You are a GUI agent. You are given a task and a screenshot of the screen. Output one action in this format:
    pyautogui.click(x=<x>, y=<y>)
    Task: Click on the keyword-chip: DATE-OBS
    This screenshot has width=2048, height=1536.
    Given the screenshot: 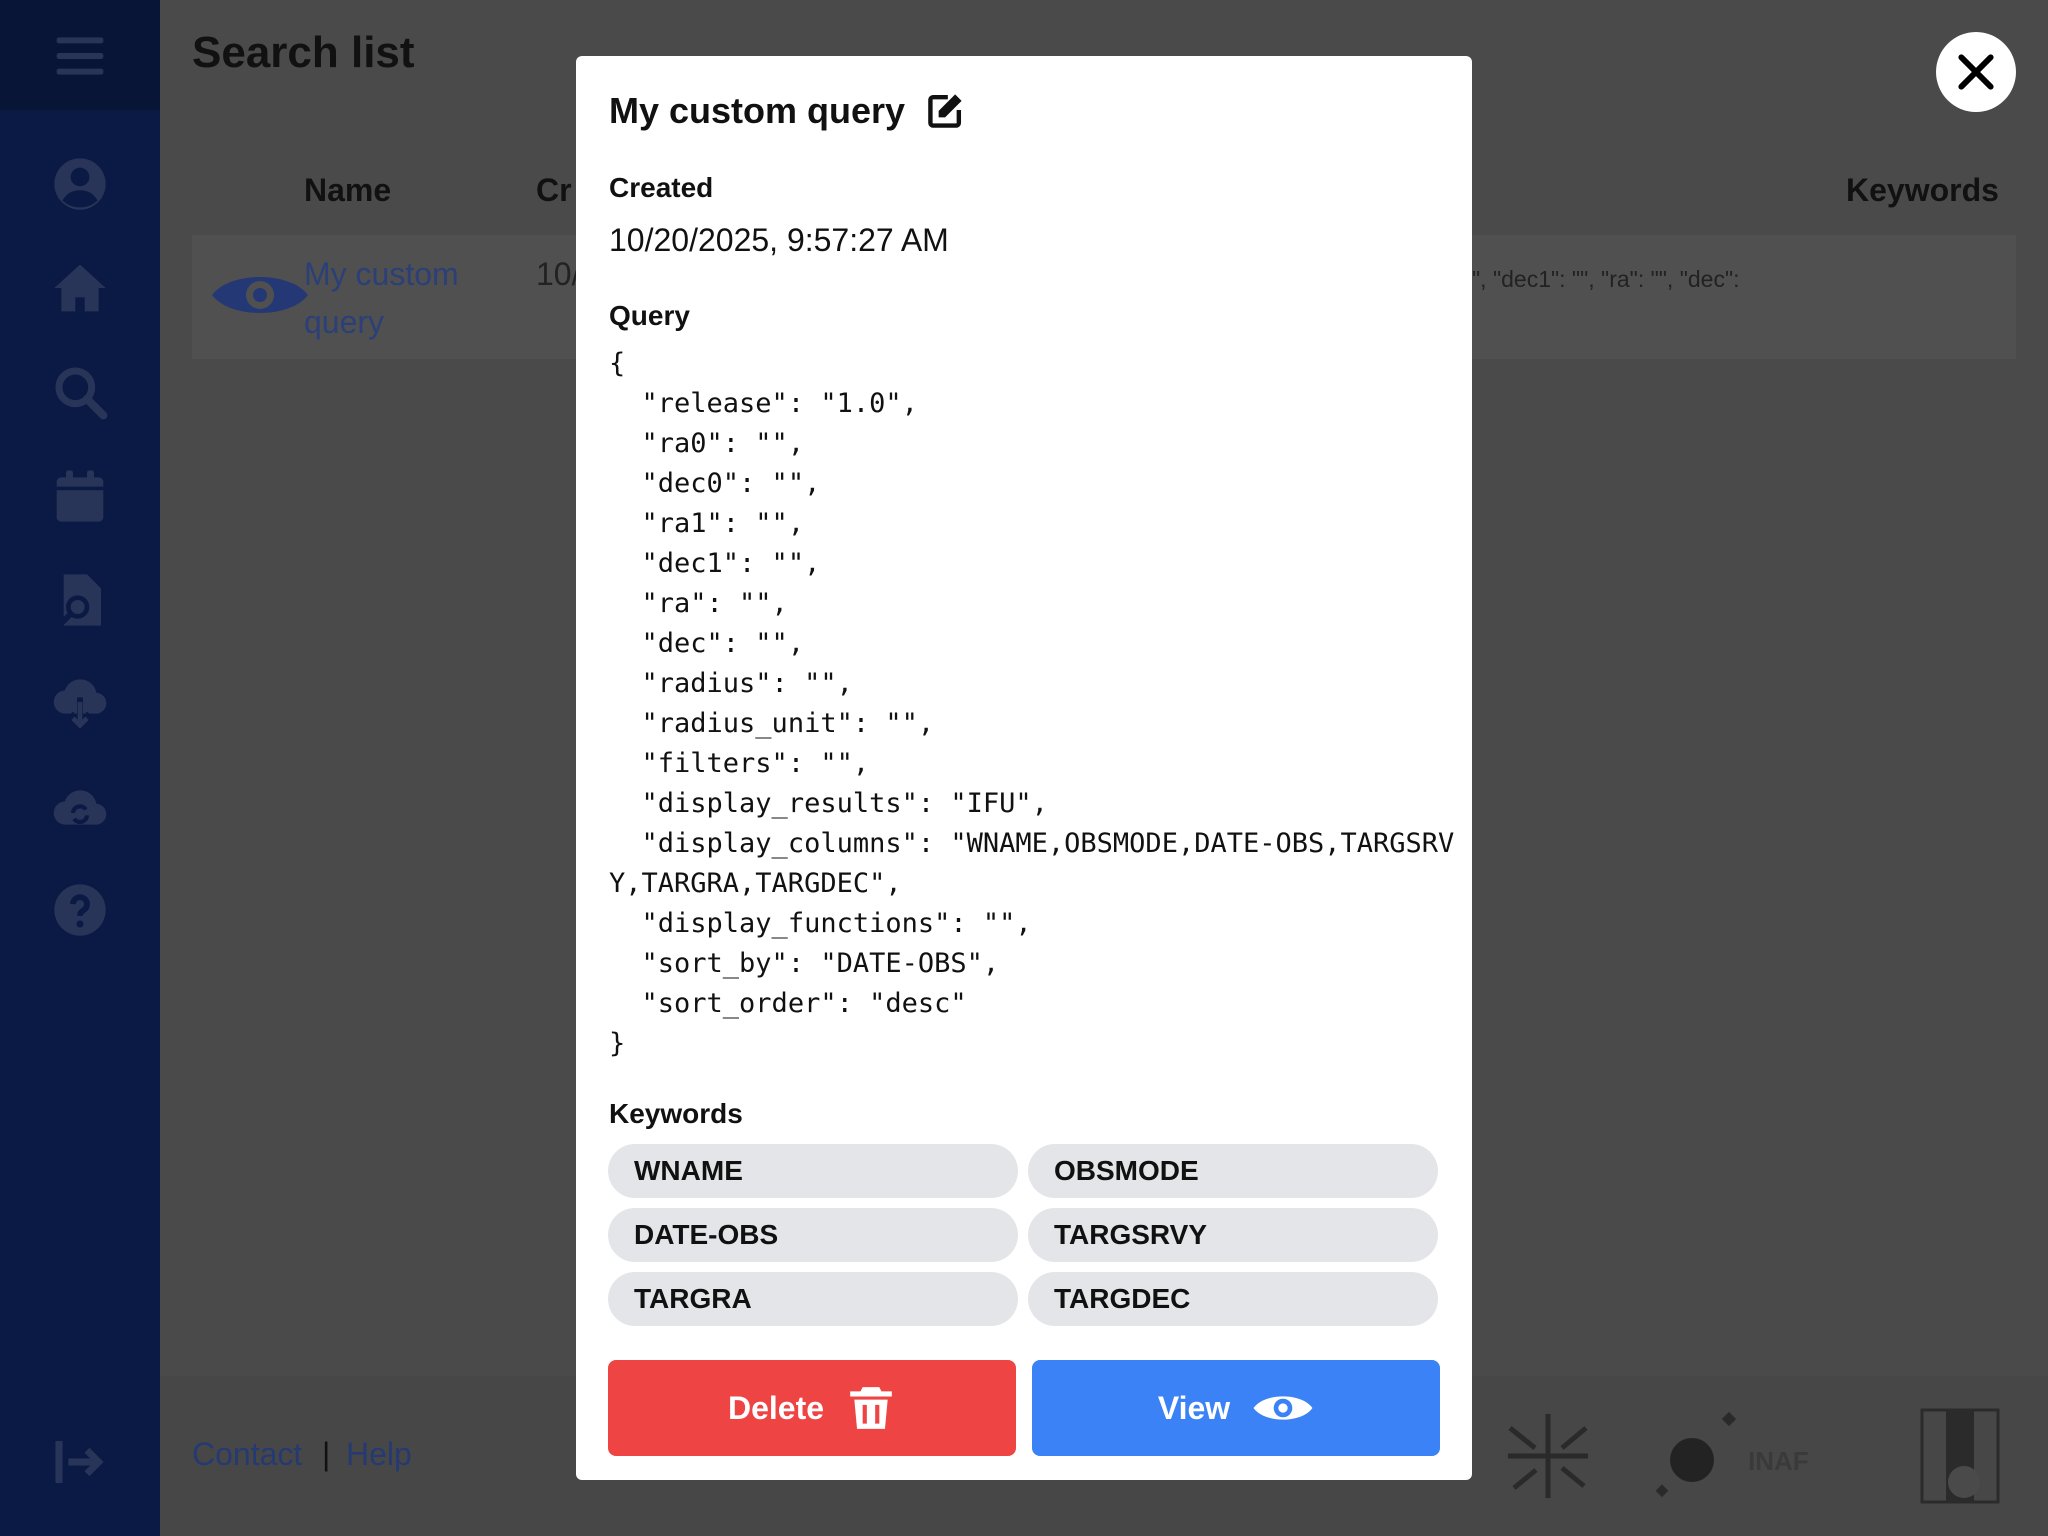 What is the action you would take?
    pyautogui.click(x=813, y=1235)
    